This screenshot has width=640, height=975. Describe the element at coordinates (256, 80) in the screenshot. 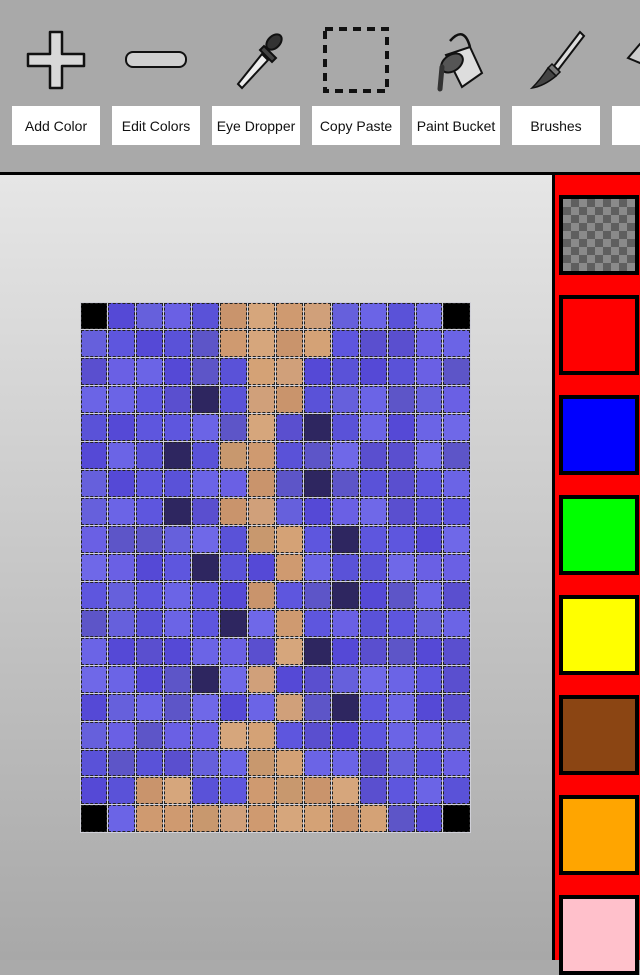

I see `eye-dropper-tool: Eye Dropper` at that location.